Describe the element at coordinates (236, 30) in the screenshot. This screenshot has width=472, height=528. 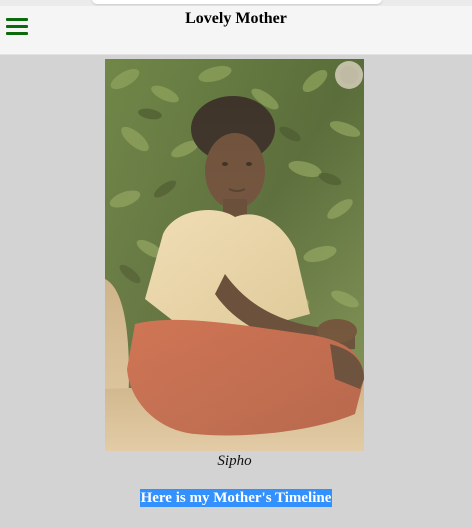
I see `site-header: Lovely Mother` at that location.